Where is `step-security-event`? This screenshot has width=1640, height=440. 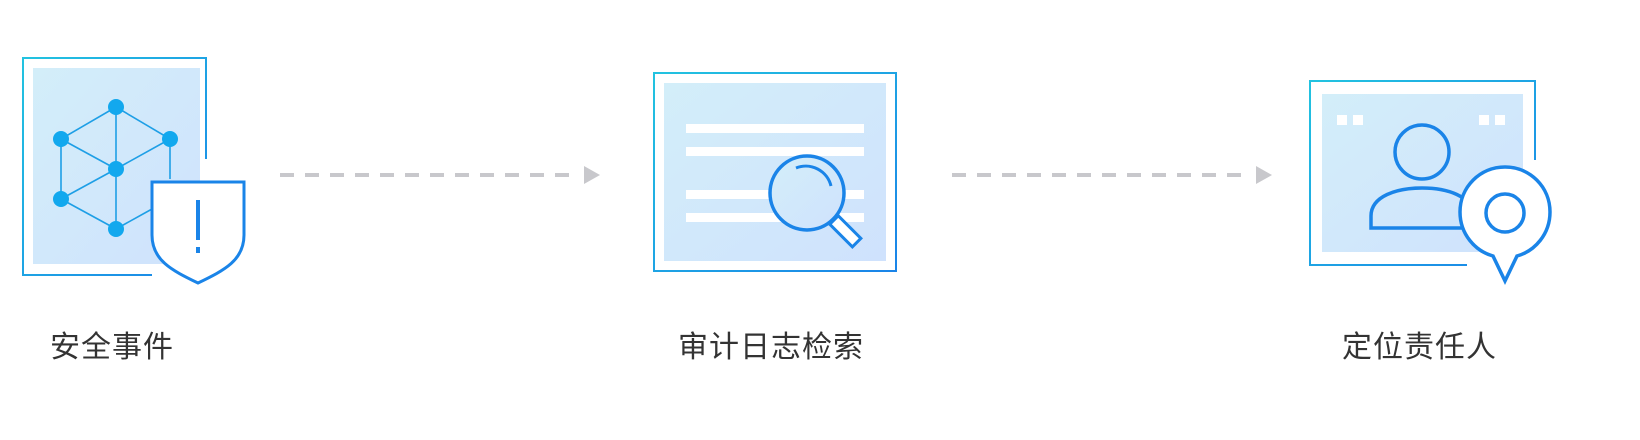 step-security-event is located at coordinates (135, 171).